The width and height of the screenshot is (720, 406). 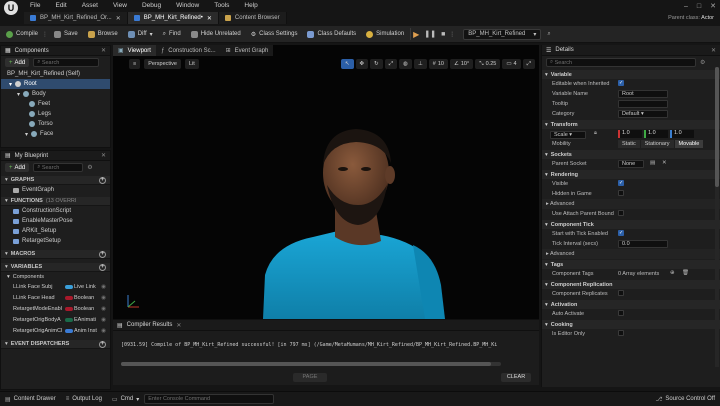 I want to click on menu-file: File, so click(x=35, y=5).